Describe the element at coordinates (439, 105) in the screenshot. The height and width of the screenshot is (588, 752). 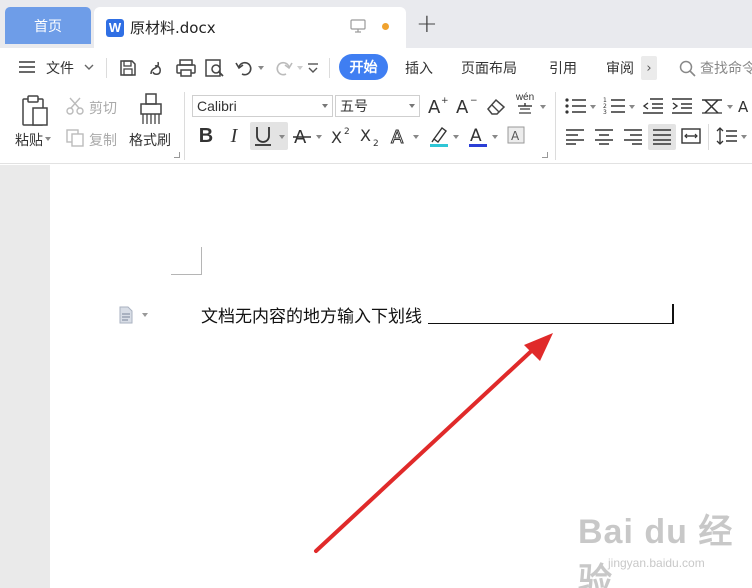
I see `increase-font-size-icon: A +` at that location.